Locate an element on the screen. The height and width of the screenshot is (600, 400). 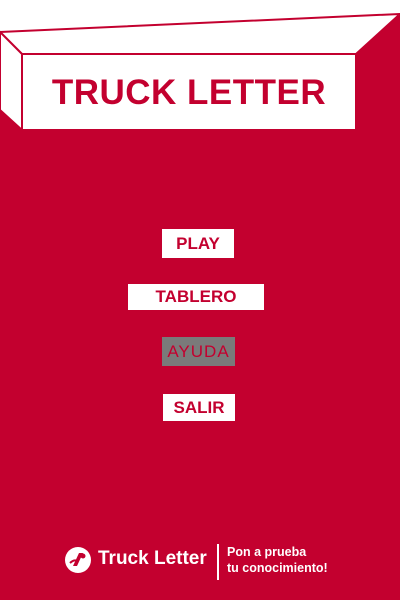
brand-name: Truck Letter is located at coordinates (152, 558).